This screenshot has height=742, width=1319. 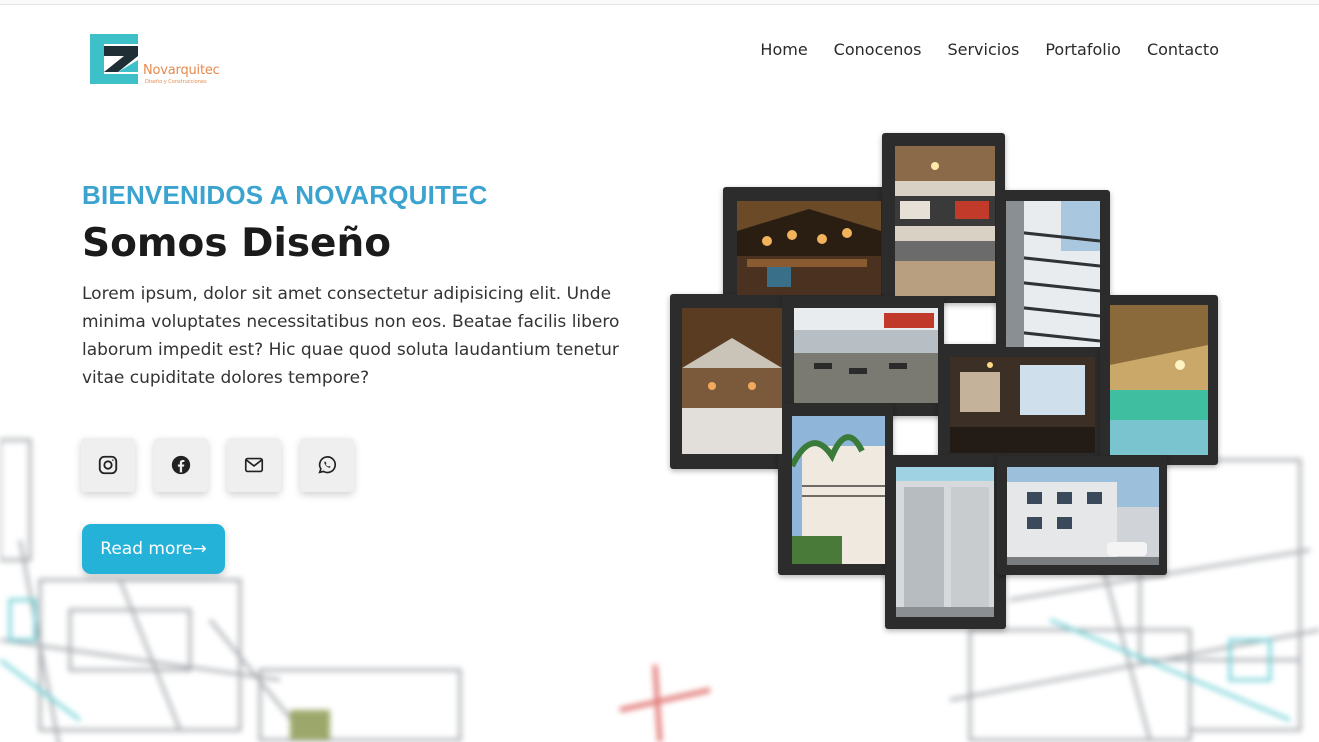 What do you see at coordinates (1022, 405) in the screenshot?
I see `dining-room-photo` at bounding box center [1022, 405].